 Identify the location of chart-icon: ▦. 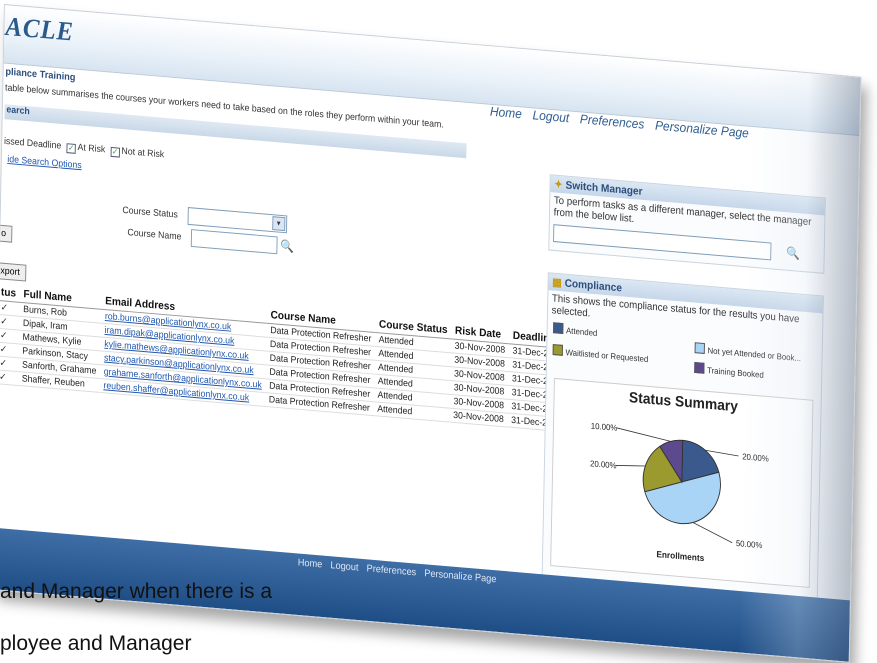
(557, 283).